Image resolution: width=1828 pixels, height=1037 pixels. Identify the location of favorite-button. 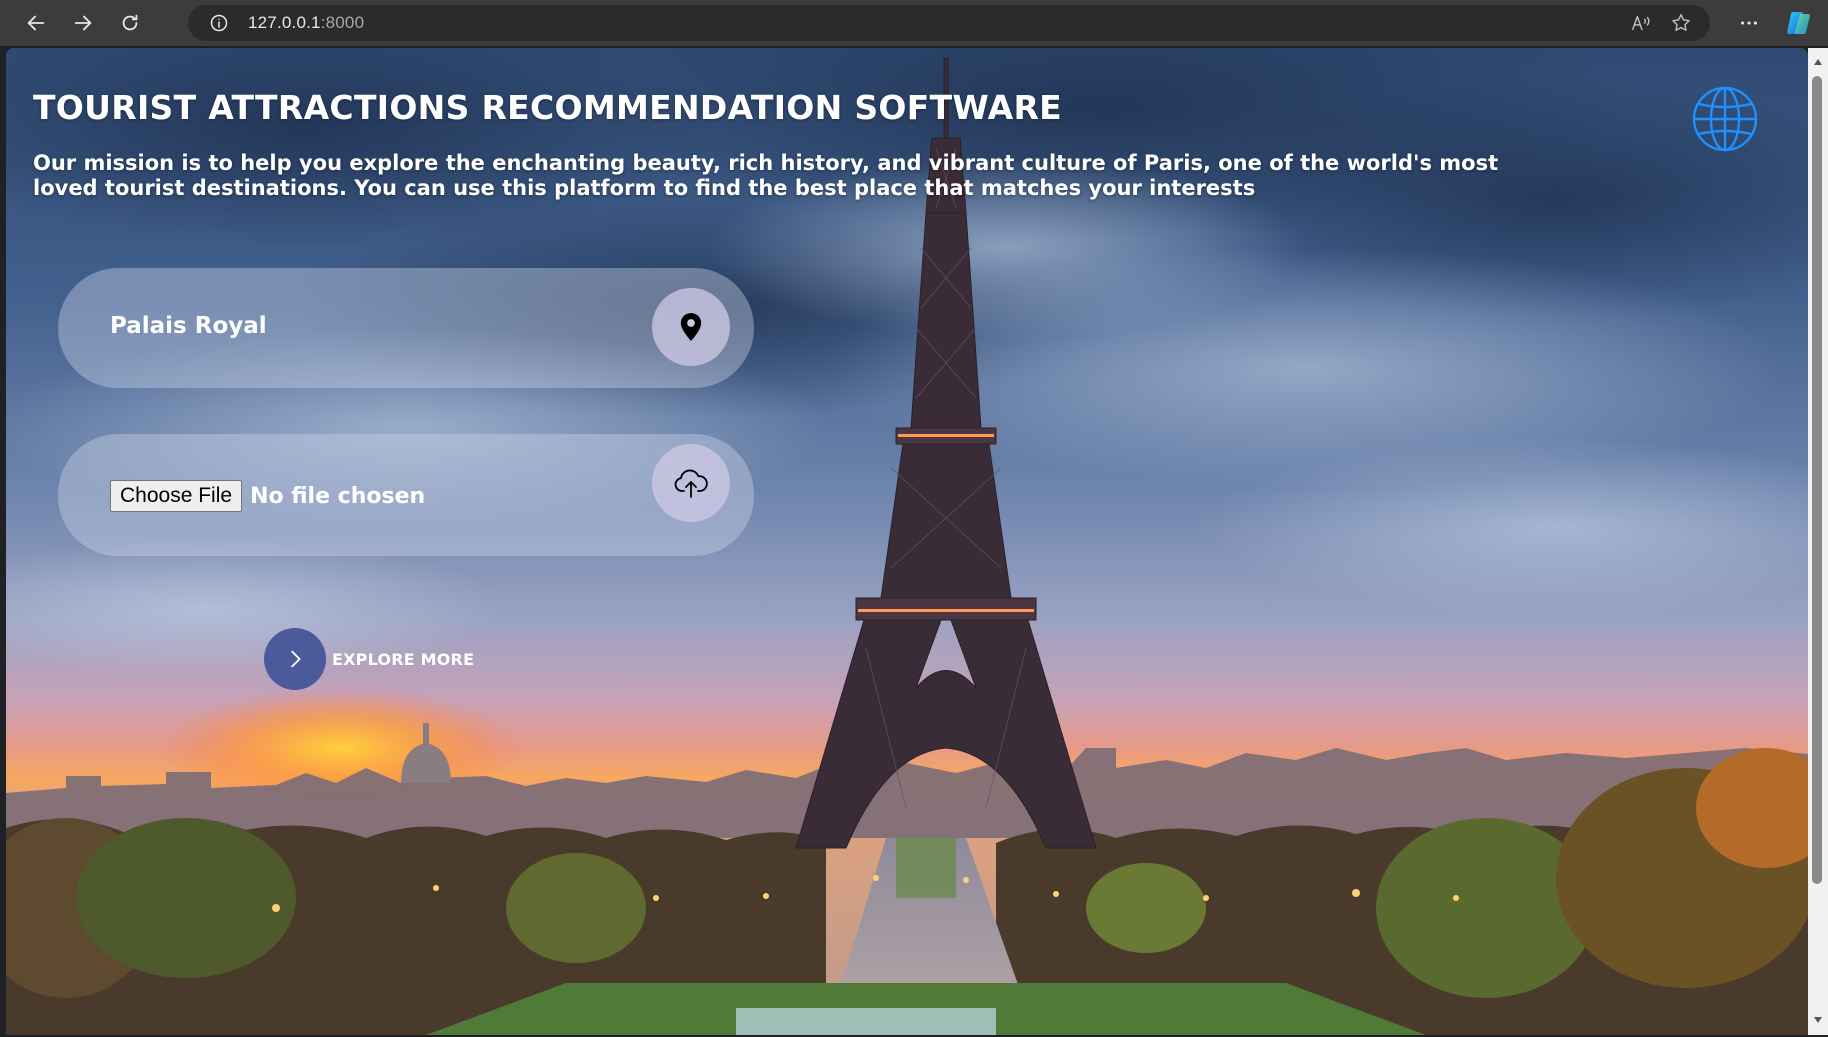
(1681, 23).